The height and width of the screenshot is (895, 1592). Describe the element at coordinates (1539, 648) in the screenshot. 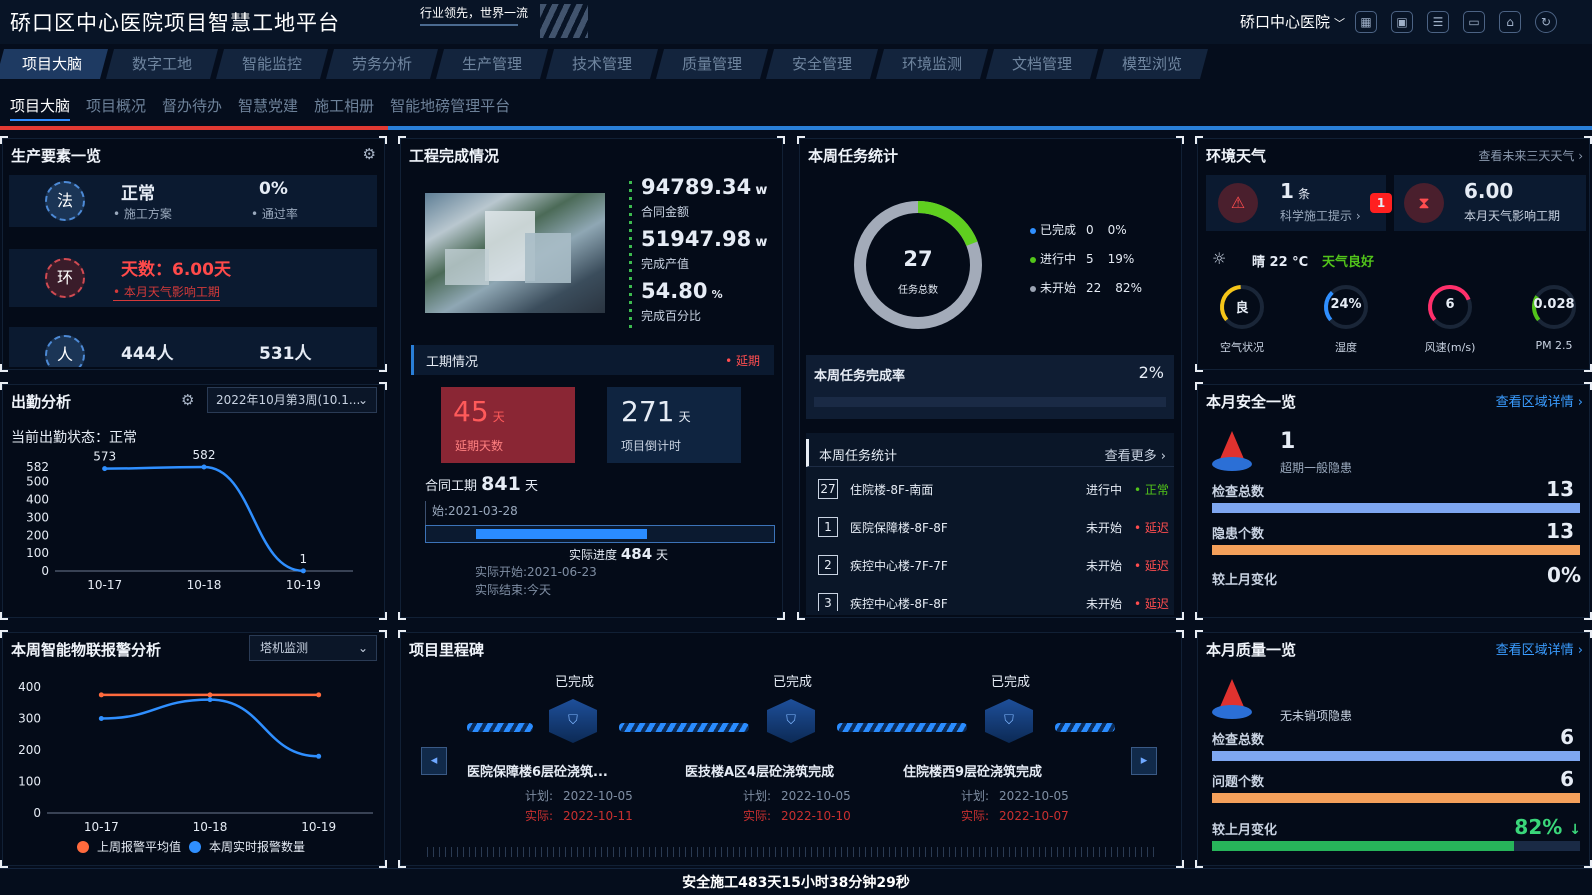

I see `quality-detail-link: 查看区域详情 ›` at that location.